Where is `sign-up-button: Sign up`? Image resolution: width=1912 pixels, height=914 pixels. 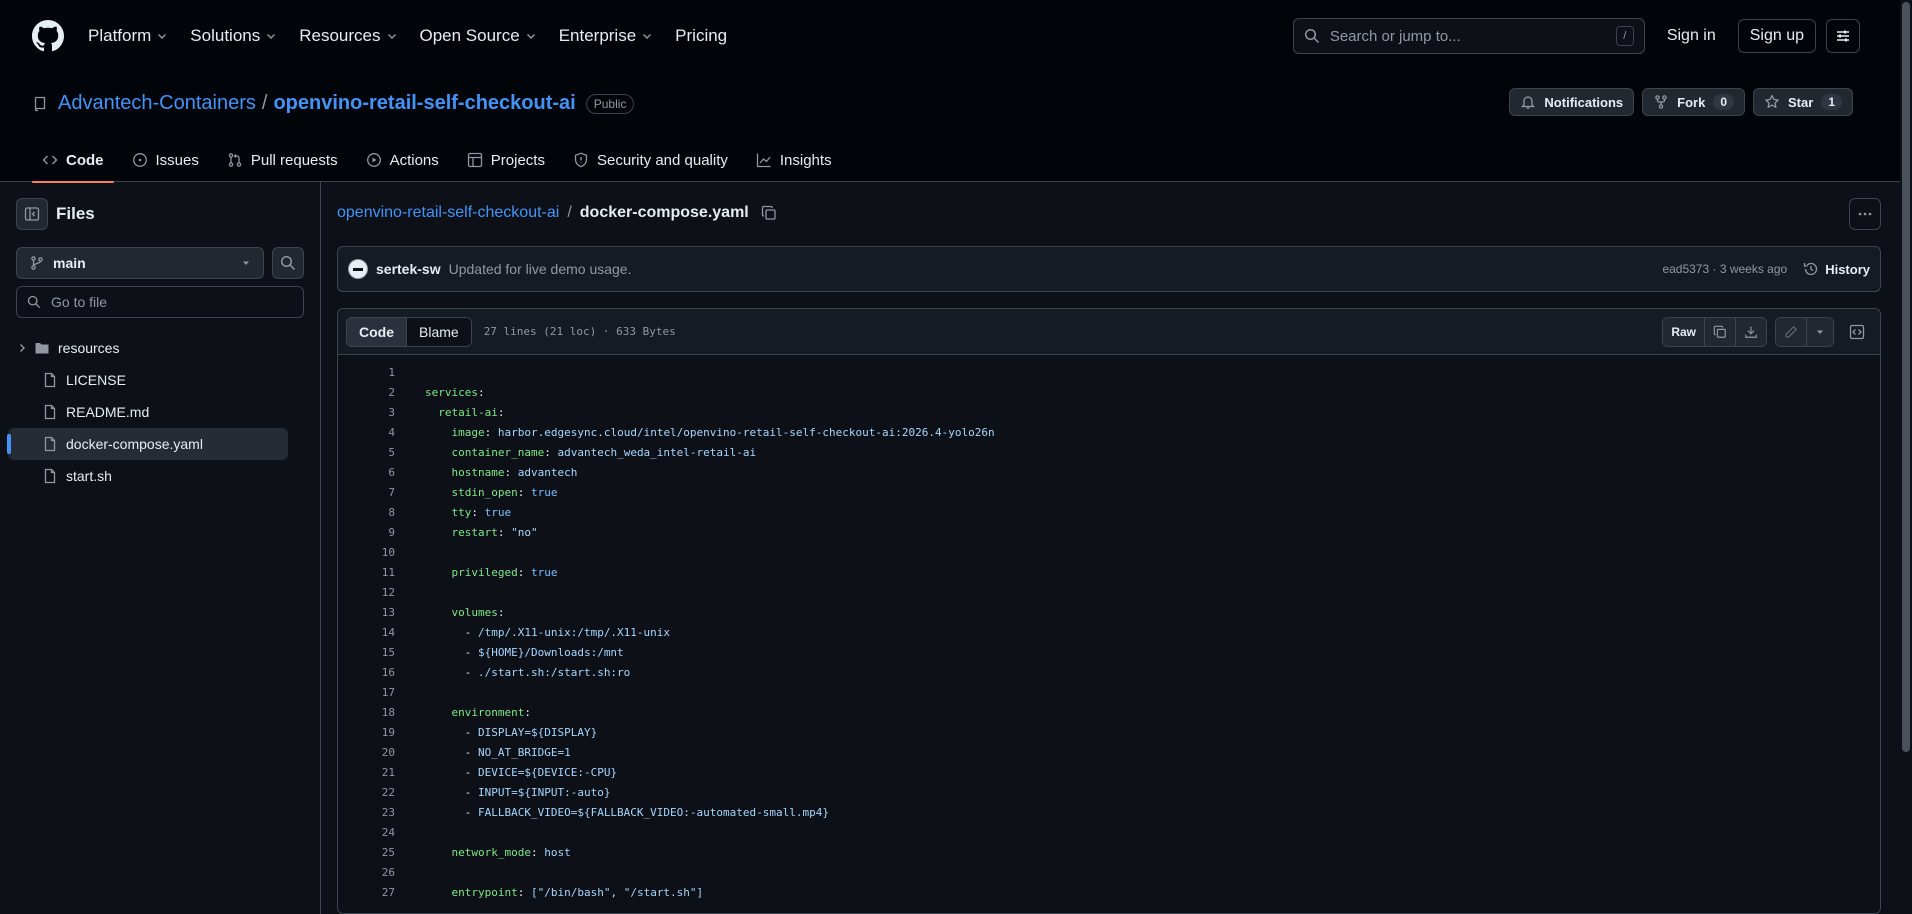
sign-up-button: Sign up is located at coordinates (1776, 36).